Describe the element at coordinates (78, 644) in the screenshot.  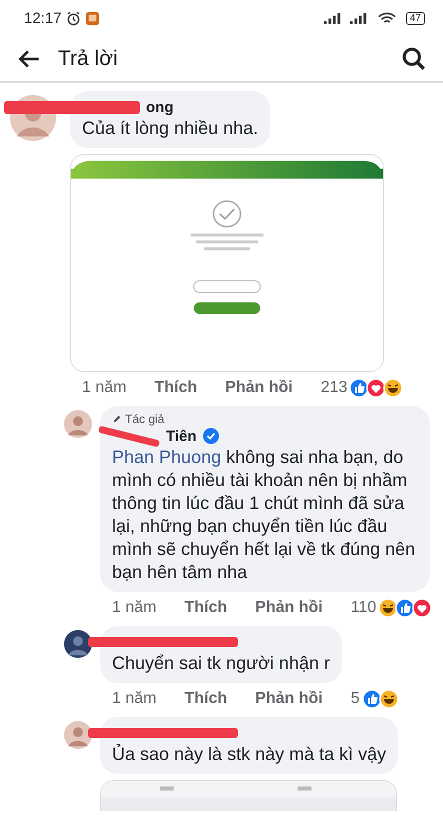
I see `avatar` at that location.